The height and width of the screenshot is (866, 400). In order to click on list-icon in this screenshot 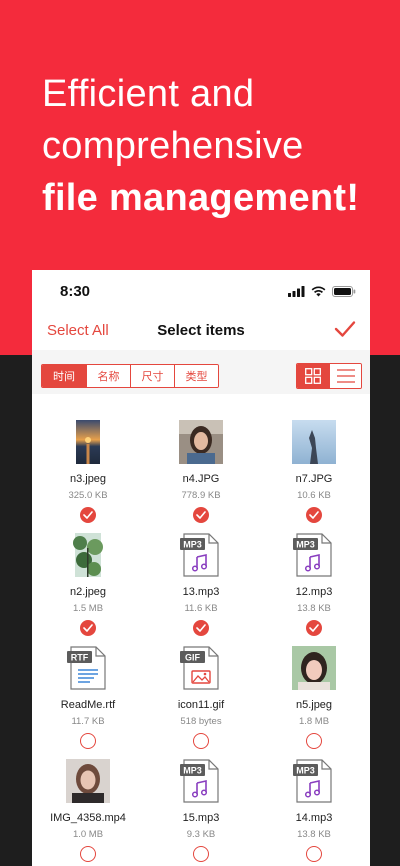, I will do `click(345, 376)`.